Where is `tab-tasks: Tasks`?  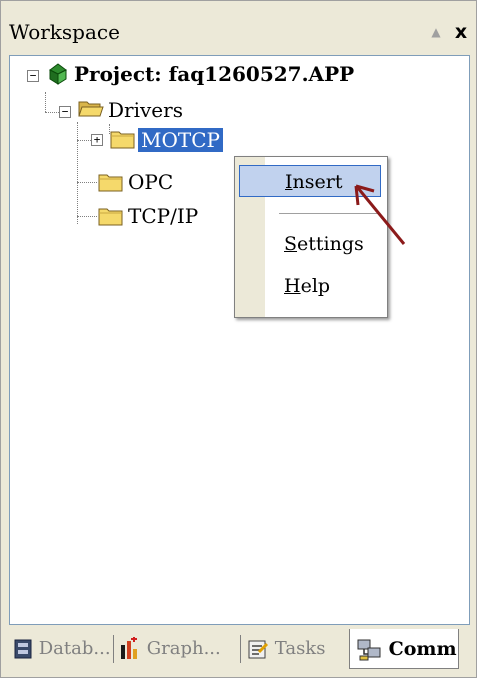
tab-tasks: Tasks is located at coordinates (293, 649).